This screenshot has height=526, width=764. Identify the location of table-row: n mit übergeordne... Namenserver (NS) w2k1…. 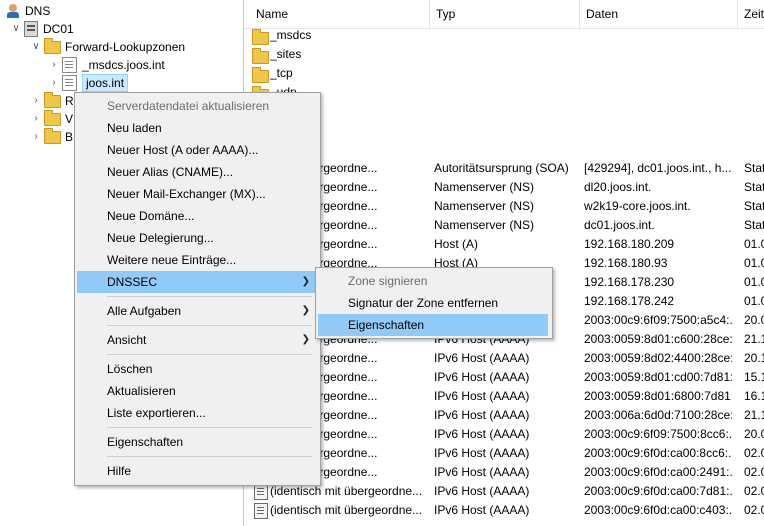
(504, 206).